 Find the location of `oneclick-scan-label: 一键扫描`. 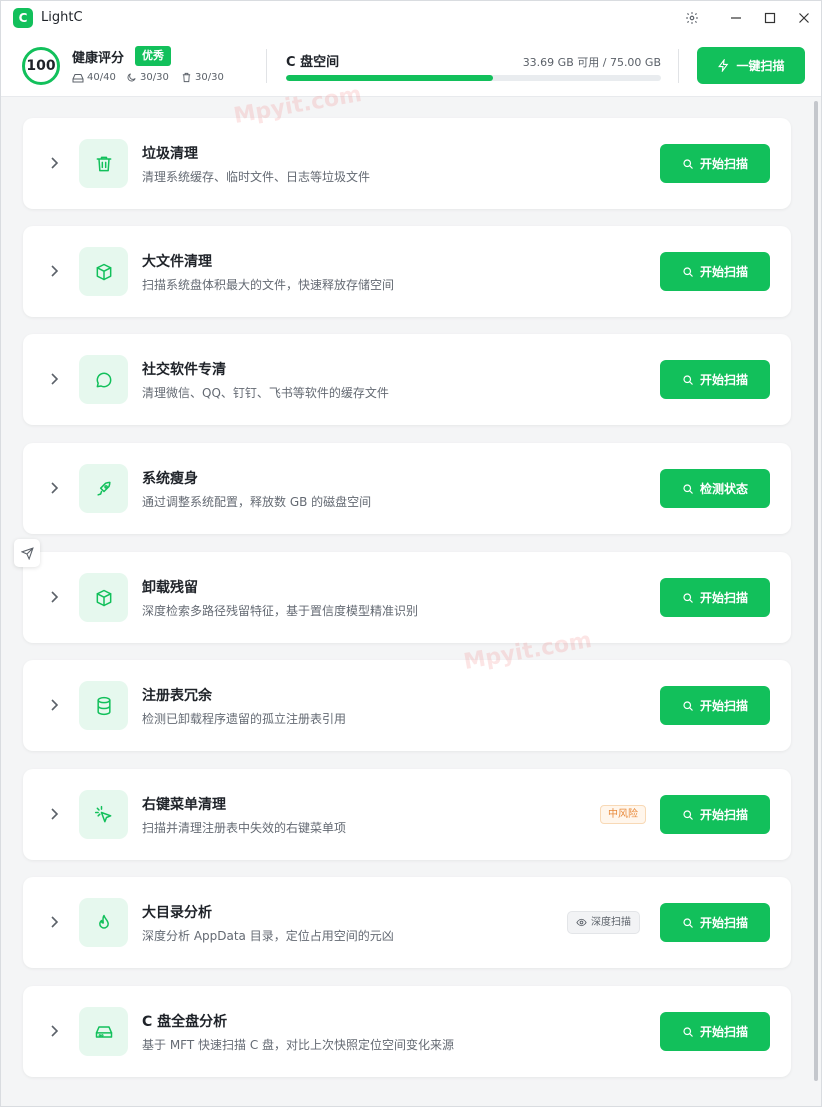

oneclick-scan-label: 一键扫描 is located at coordinates (760, 66).